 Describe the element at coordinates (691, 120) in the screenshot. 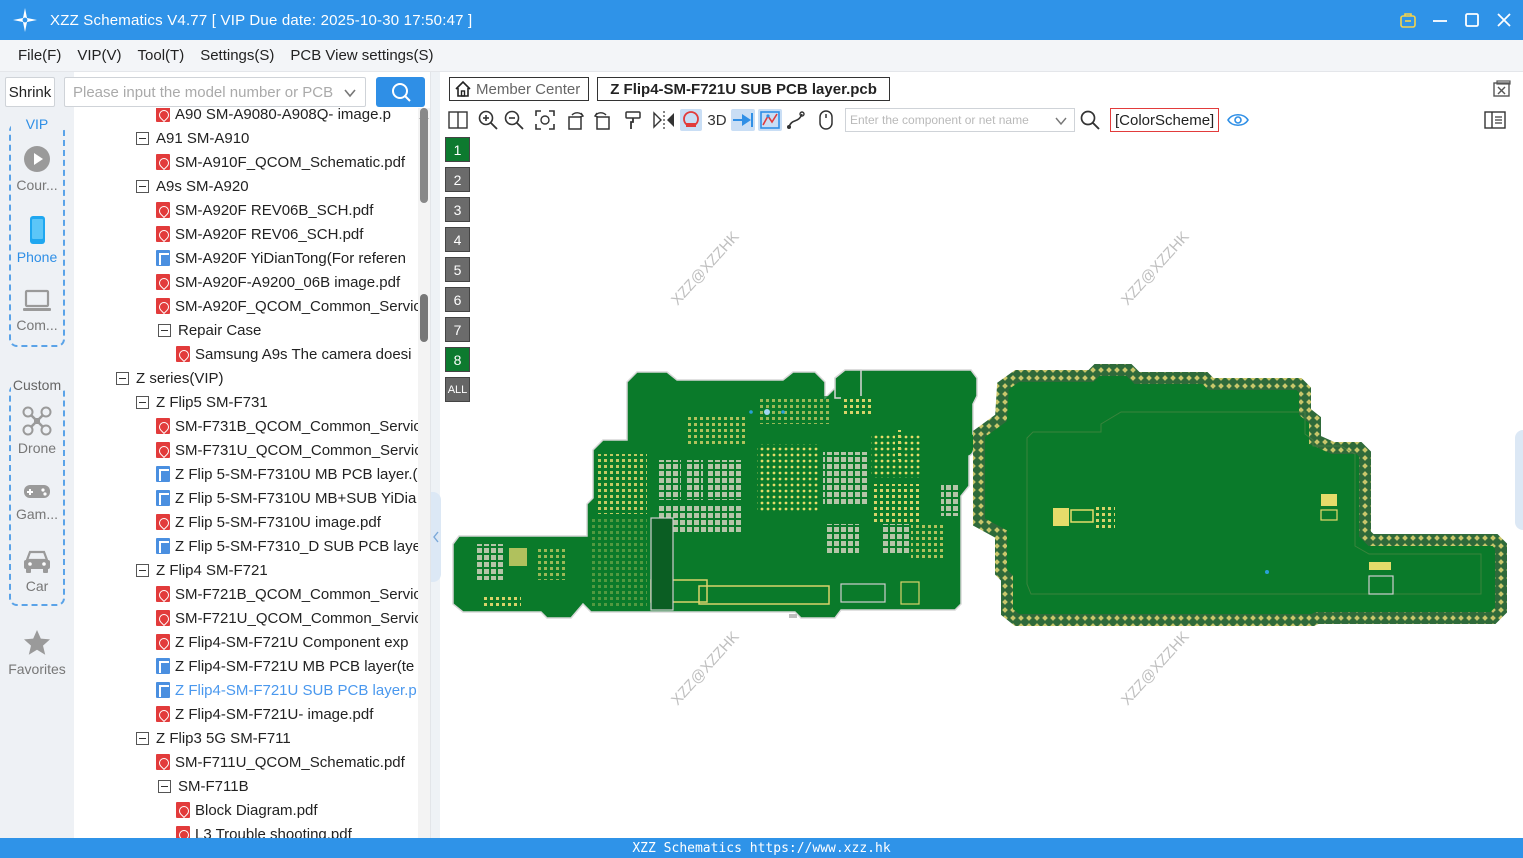

I see `component-view-icon` at that location.